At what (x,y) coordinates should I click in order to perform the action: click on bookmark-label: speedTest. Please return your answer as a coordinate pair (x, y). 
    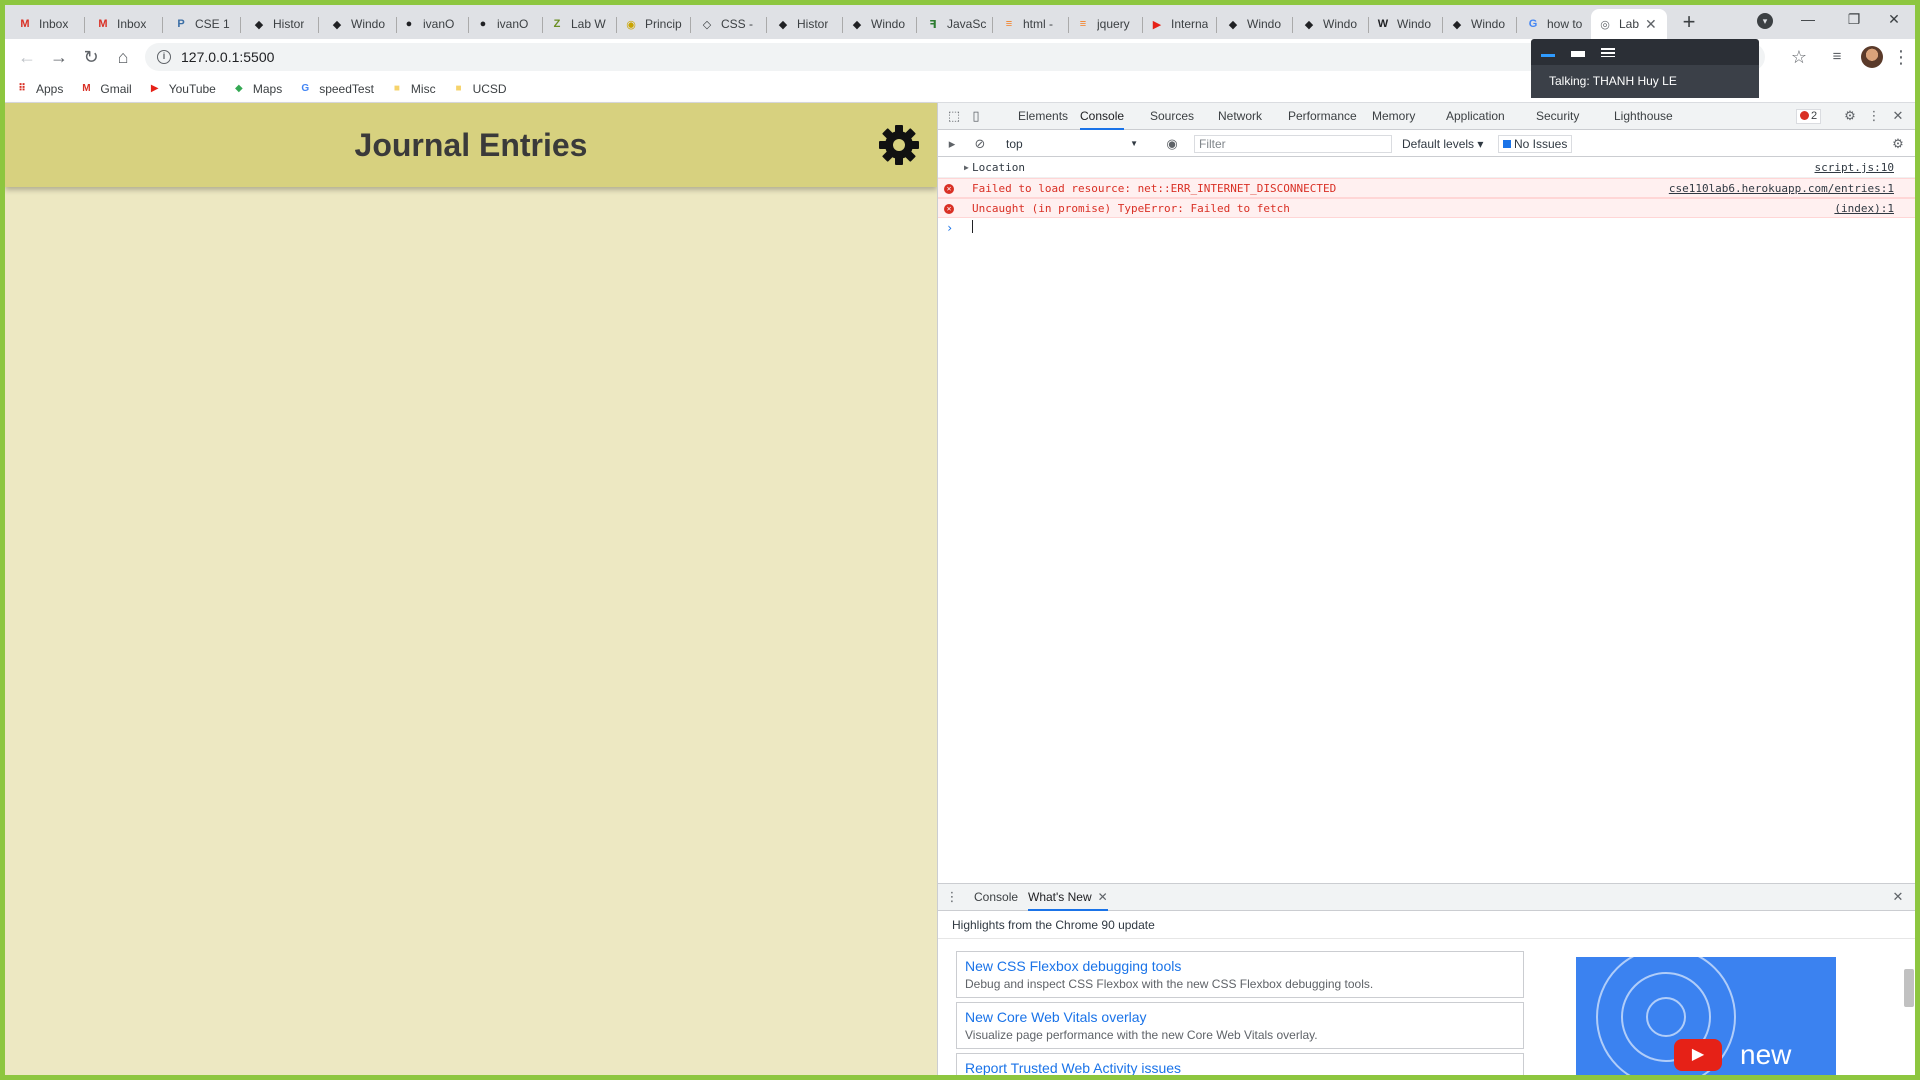
    Looking at the image, I should click on (346, 88).